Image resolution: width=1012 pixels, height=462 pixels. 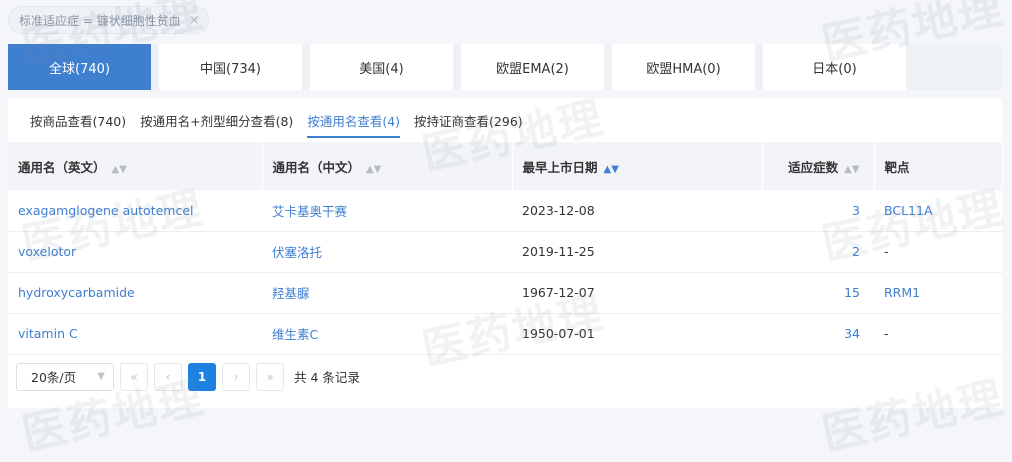 I want to click on table-row: hydroxycarbamide 羟基脲 1967-12-07 15 RRM1, so click(x=505, y=292).